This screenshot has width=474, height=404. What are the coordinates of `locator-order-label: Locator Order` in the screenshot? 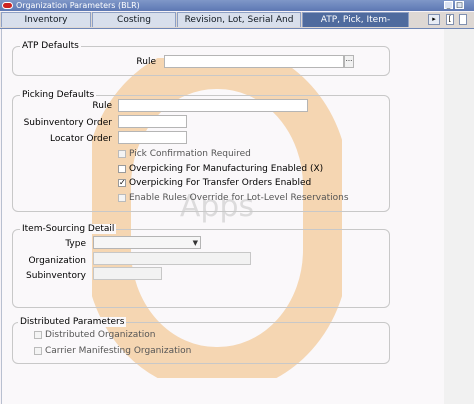 It's located at (81, 139).